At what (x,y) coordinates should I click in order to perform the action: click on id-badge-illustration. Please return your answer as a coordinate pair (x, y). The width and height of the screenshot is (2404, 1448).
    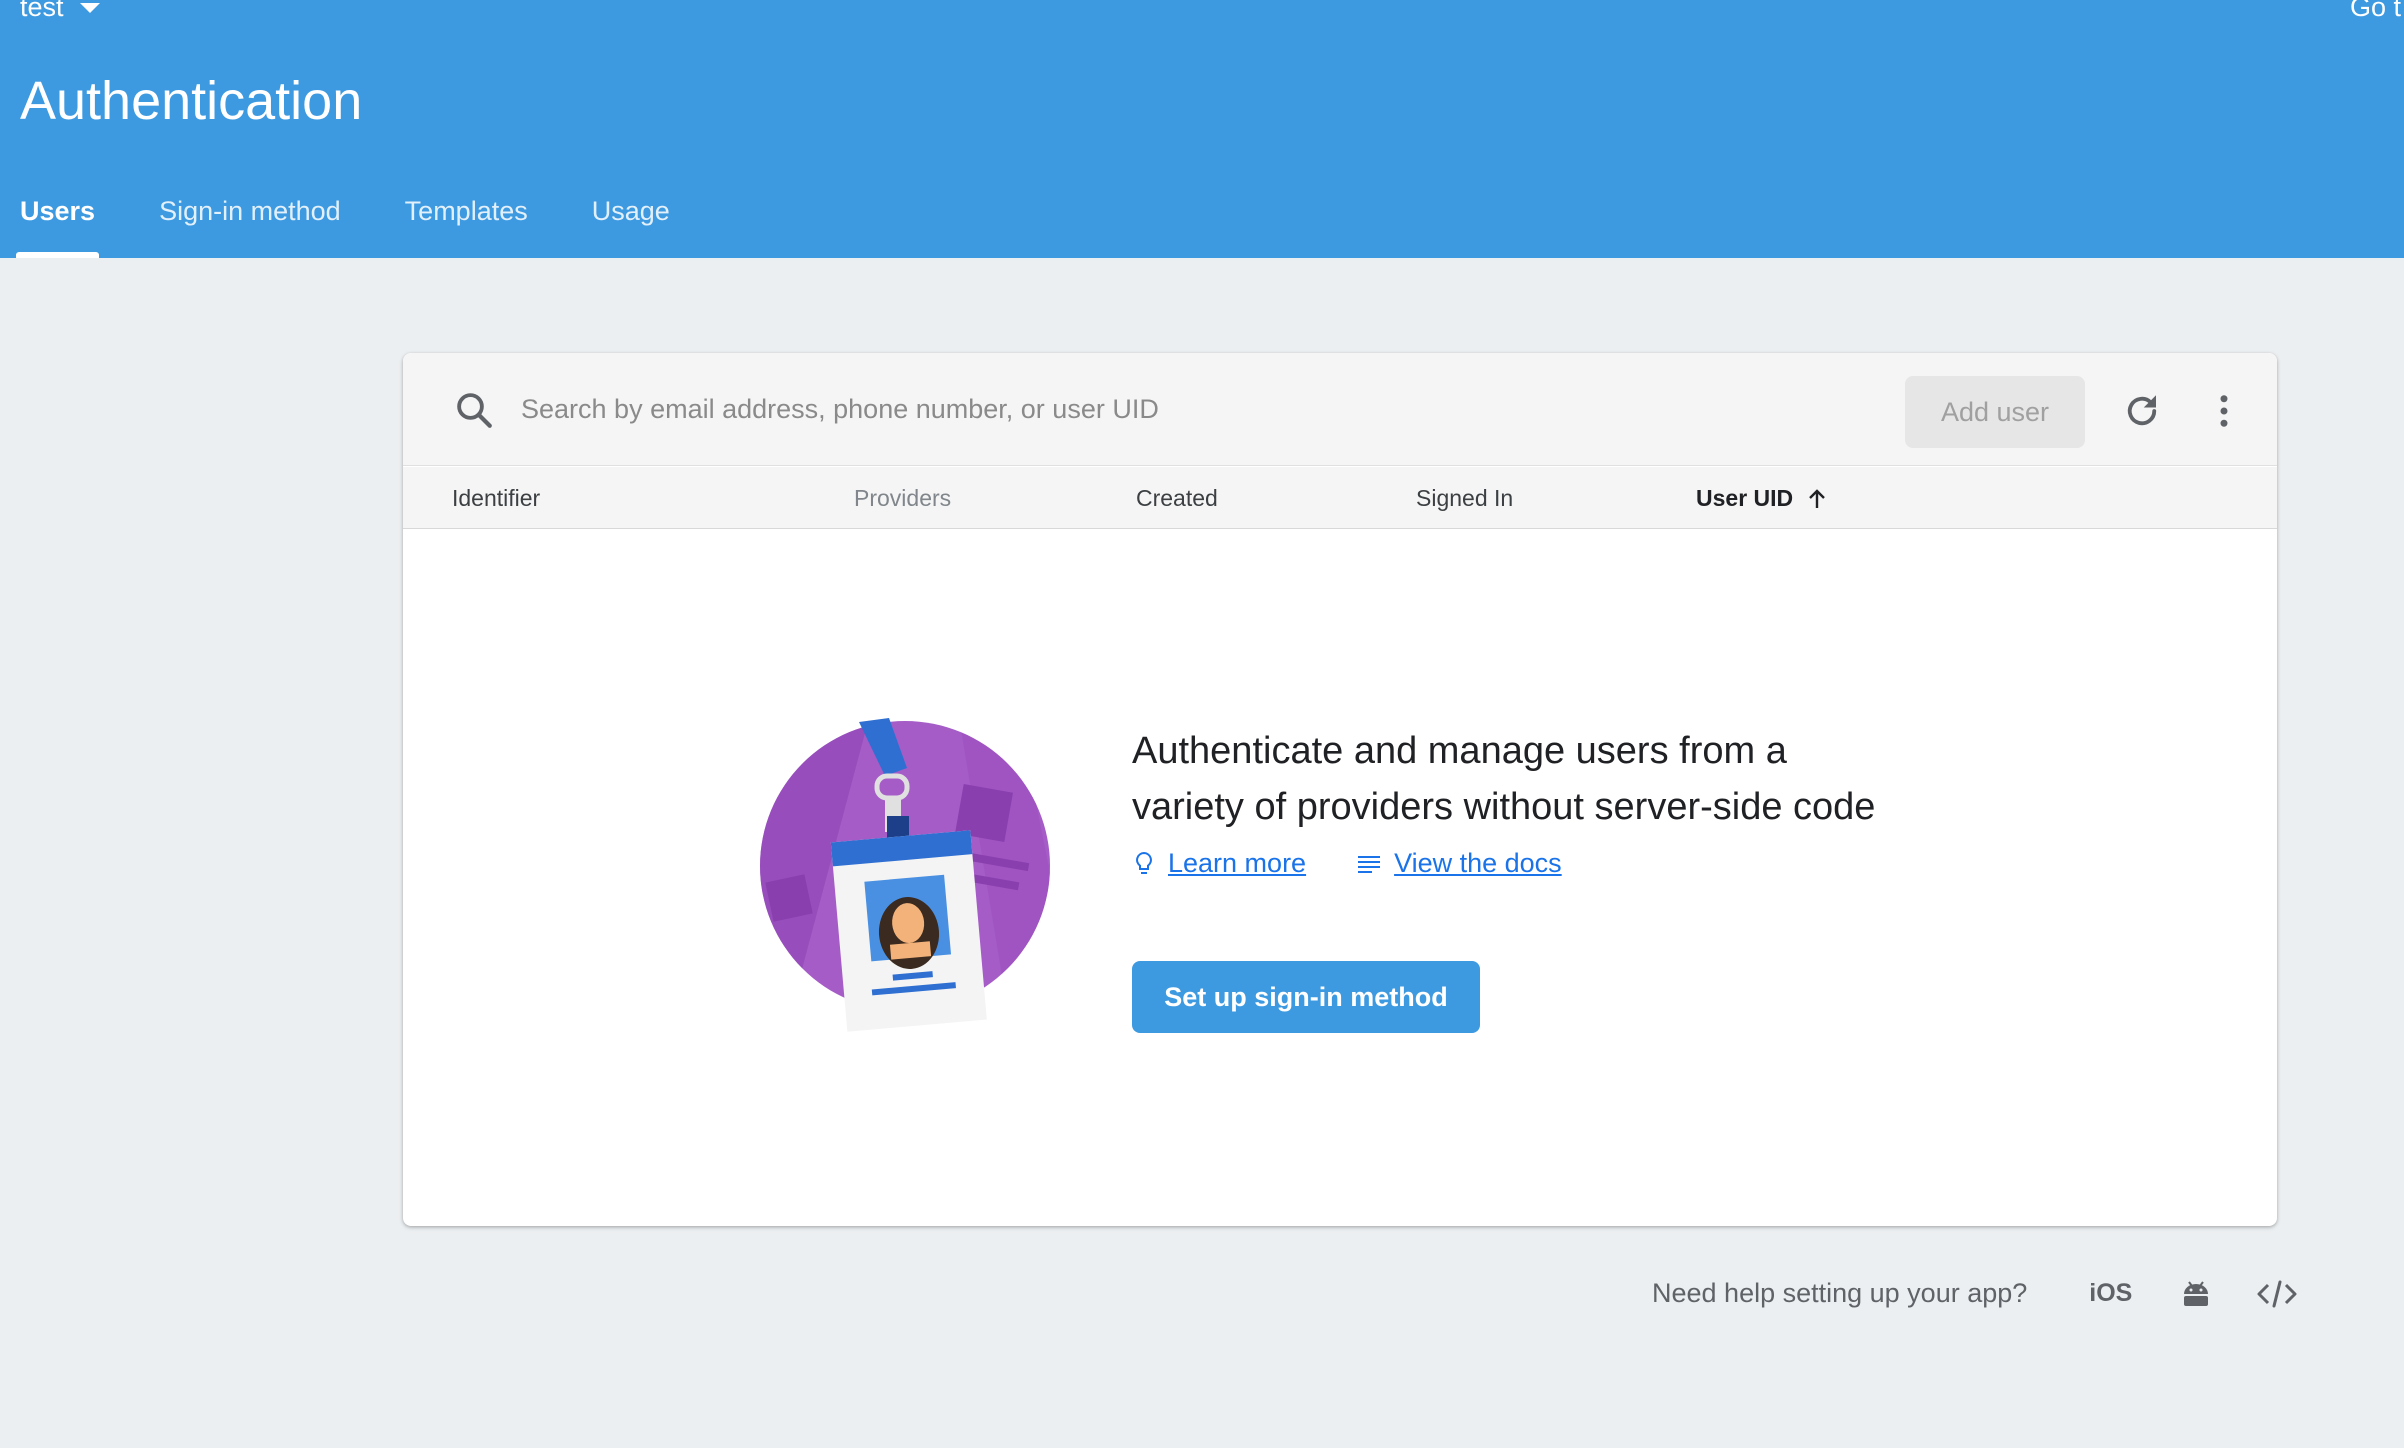
    Looking at the image, I should click on (905, 875).